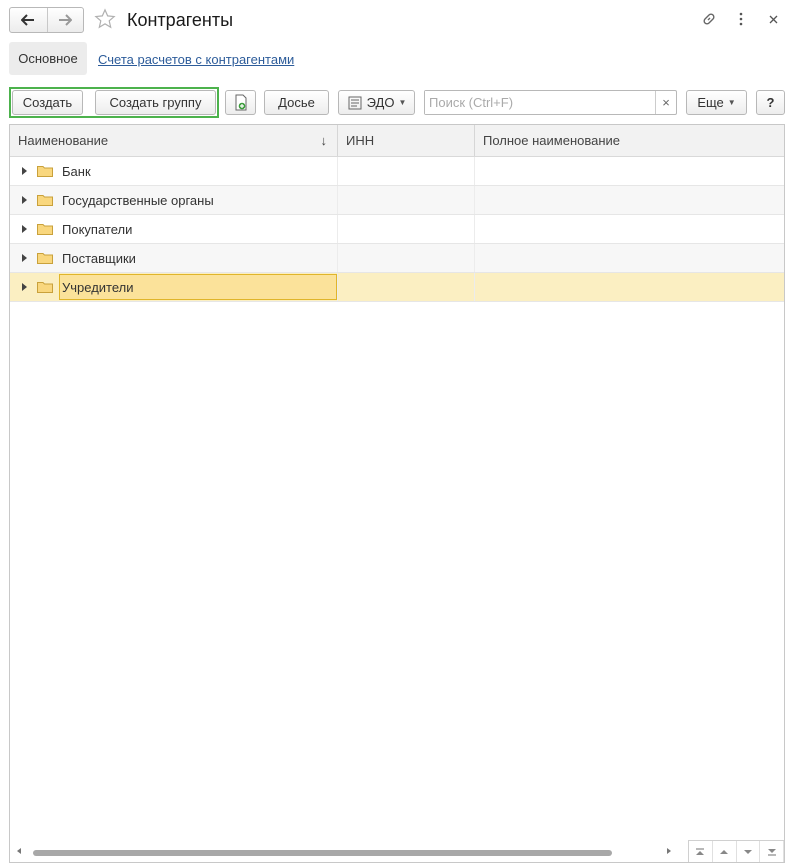  Describe the element at coordinates (48, 58) in the screenshot. I see `tab-main: Основное` at that location.